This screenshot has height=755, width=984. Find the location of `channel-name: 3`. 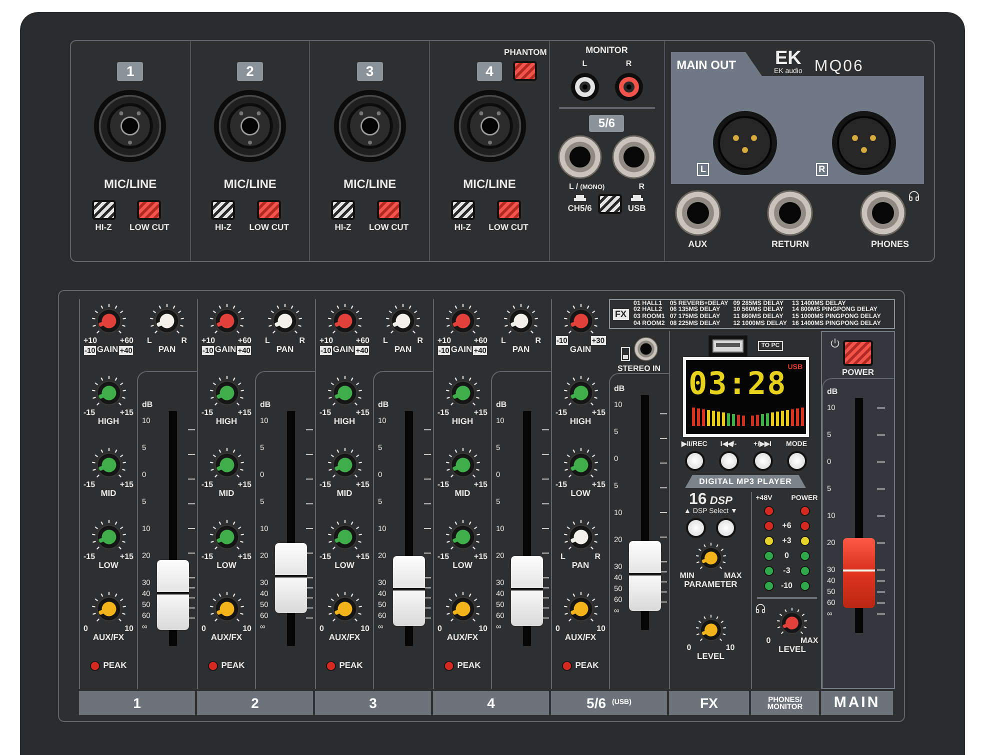

channel-name: 3 is located at coordinates (373, 703).